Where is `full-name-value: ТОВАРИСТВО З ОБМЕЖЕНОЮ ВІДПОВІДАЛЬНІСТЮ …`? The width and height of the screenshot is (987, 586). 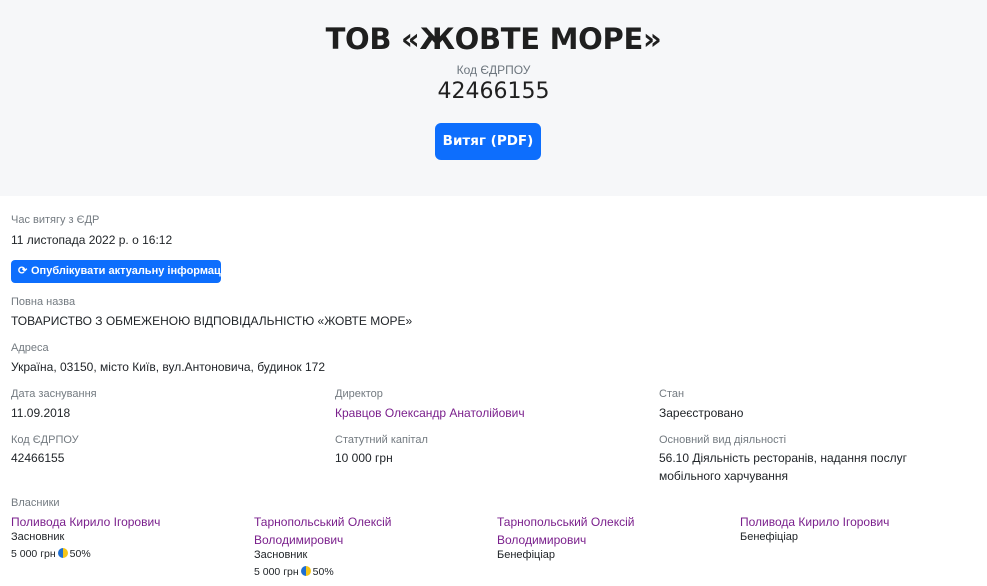 full-name-value: ТОВАРИСТВО З ОБМЕЖЕНОЮ ВІДПОВІДАЛЬНІСТЮ … is located at coordinates (212, 321).